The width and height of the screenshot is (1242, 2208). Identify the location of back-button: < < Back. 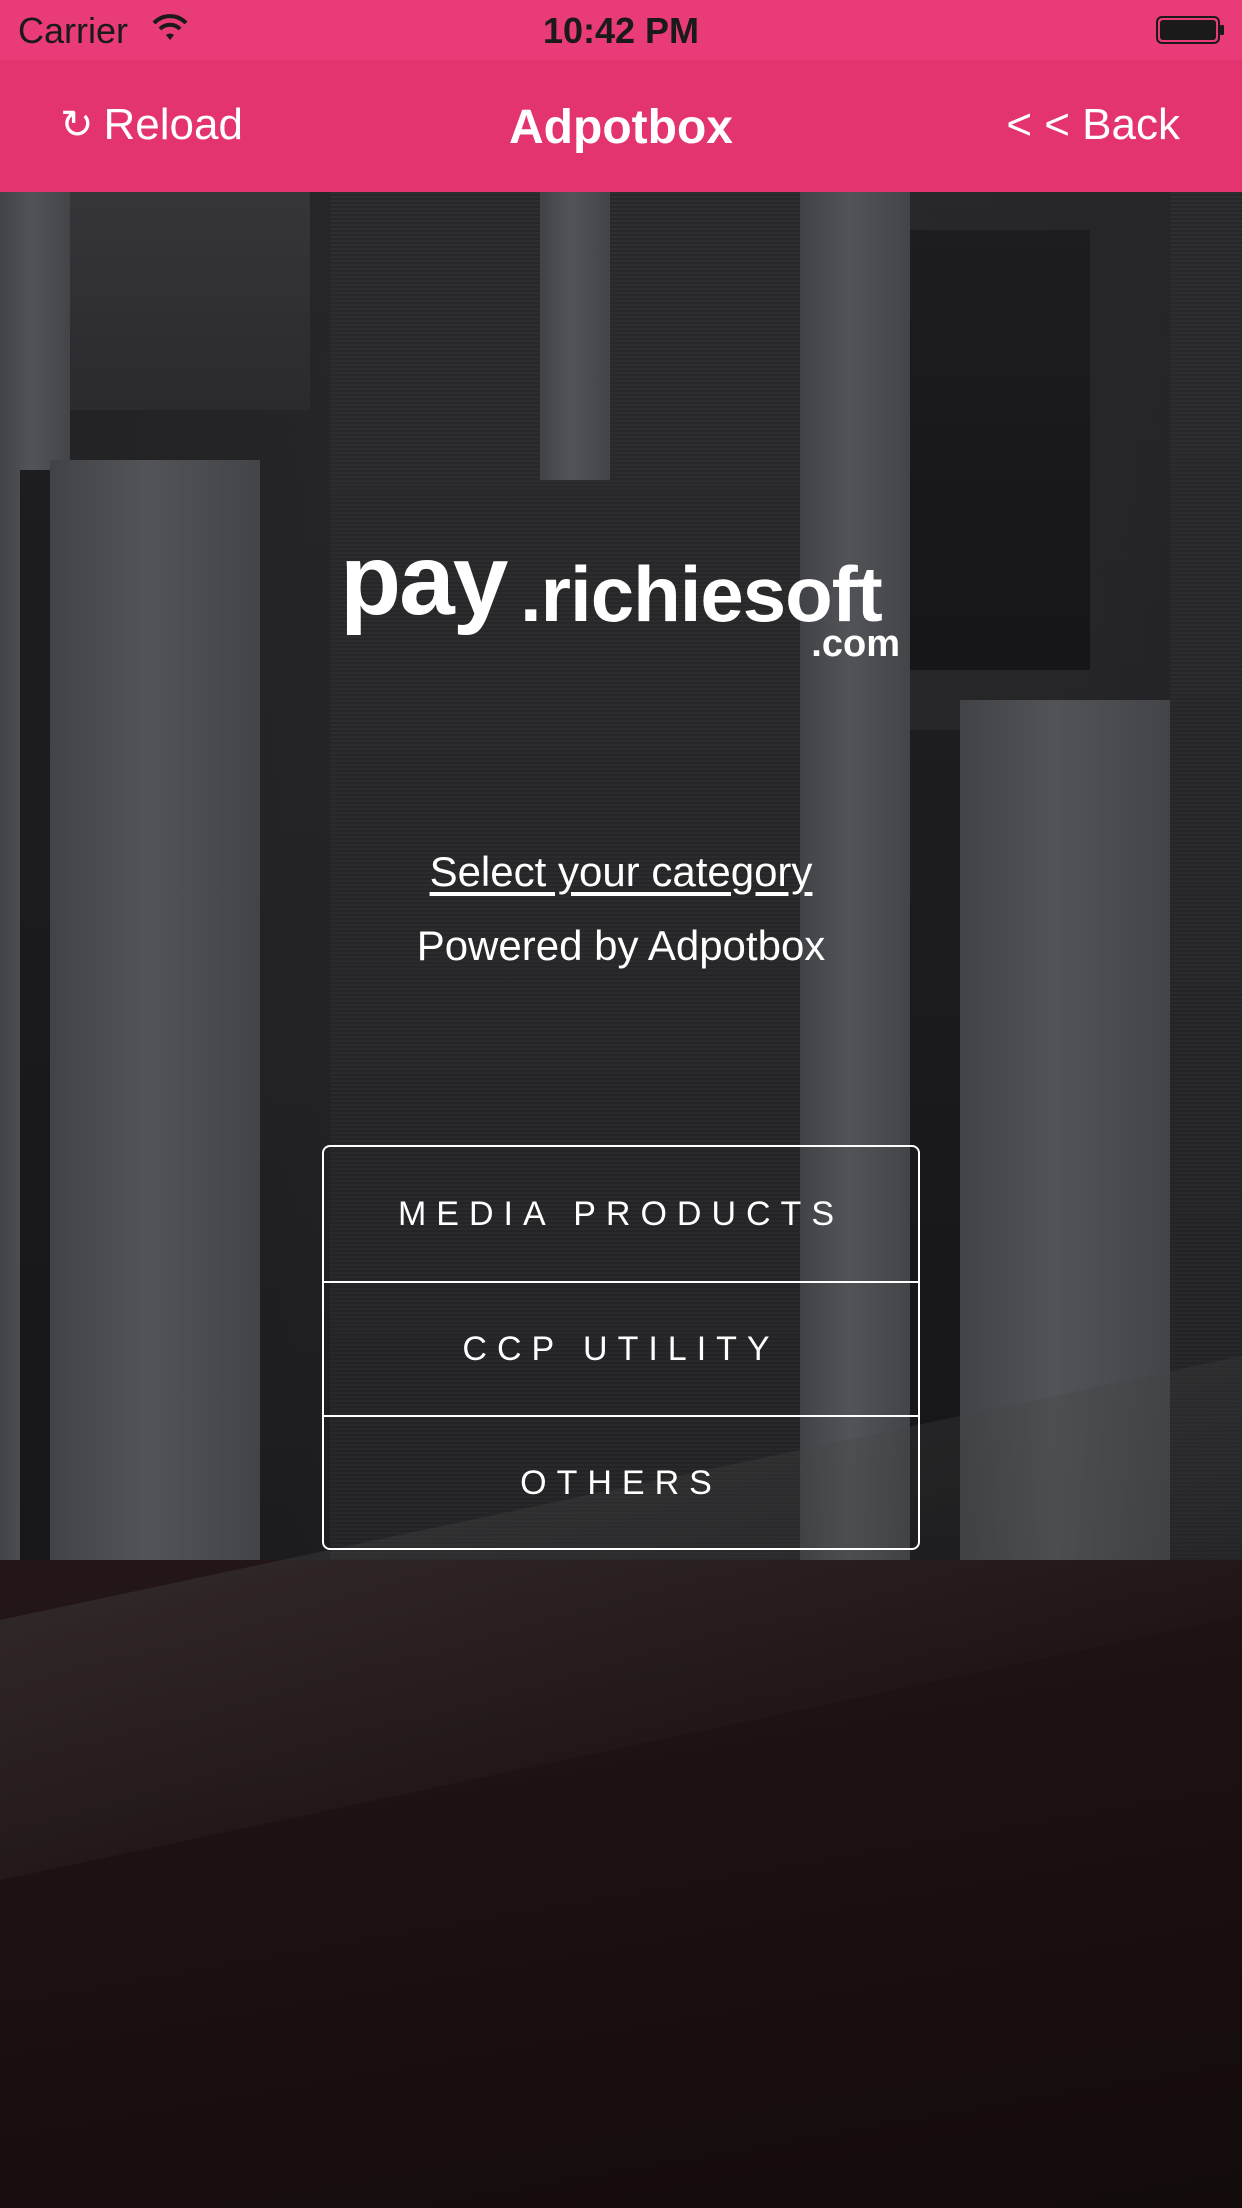
(1093, 125).